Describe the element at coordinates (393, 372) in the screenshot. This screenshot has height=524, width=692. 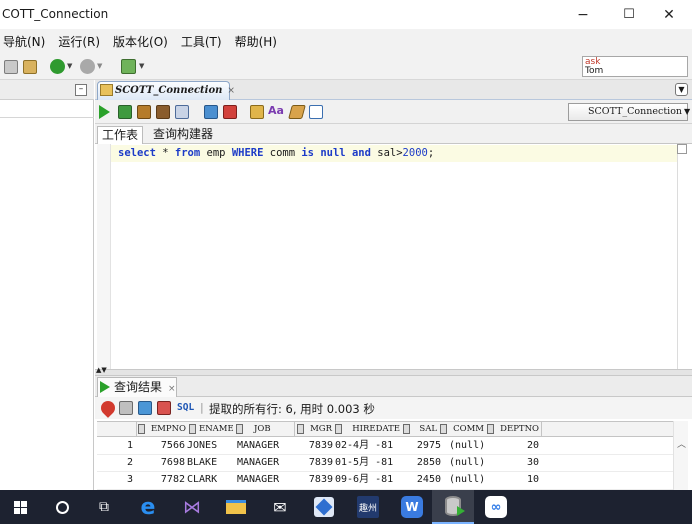
I see `editor-results-splitter` at that location.